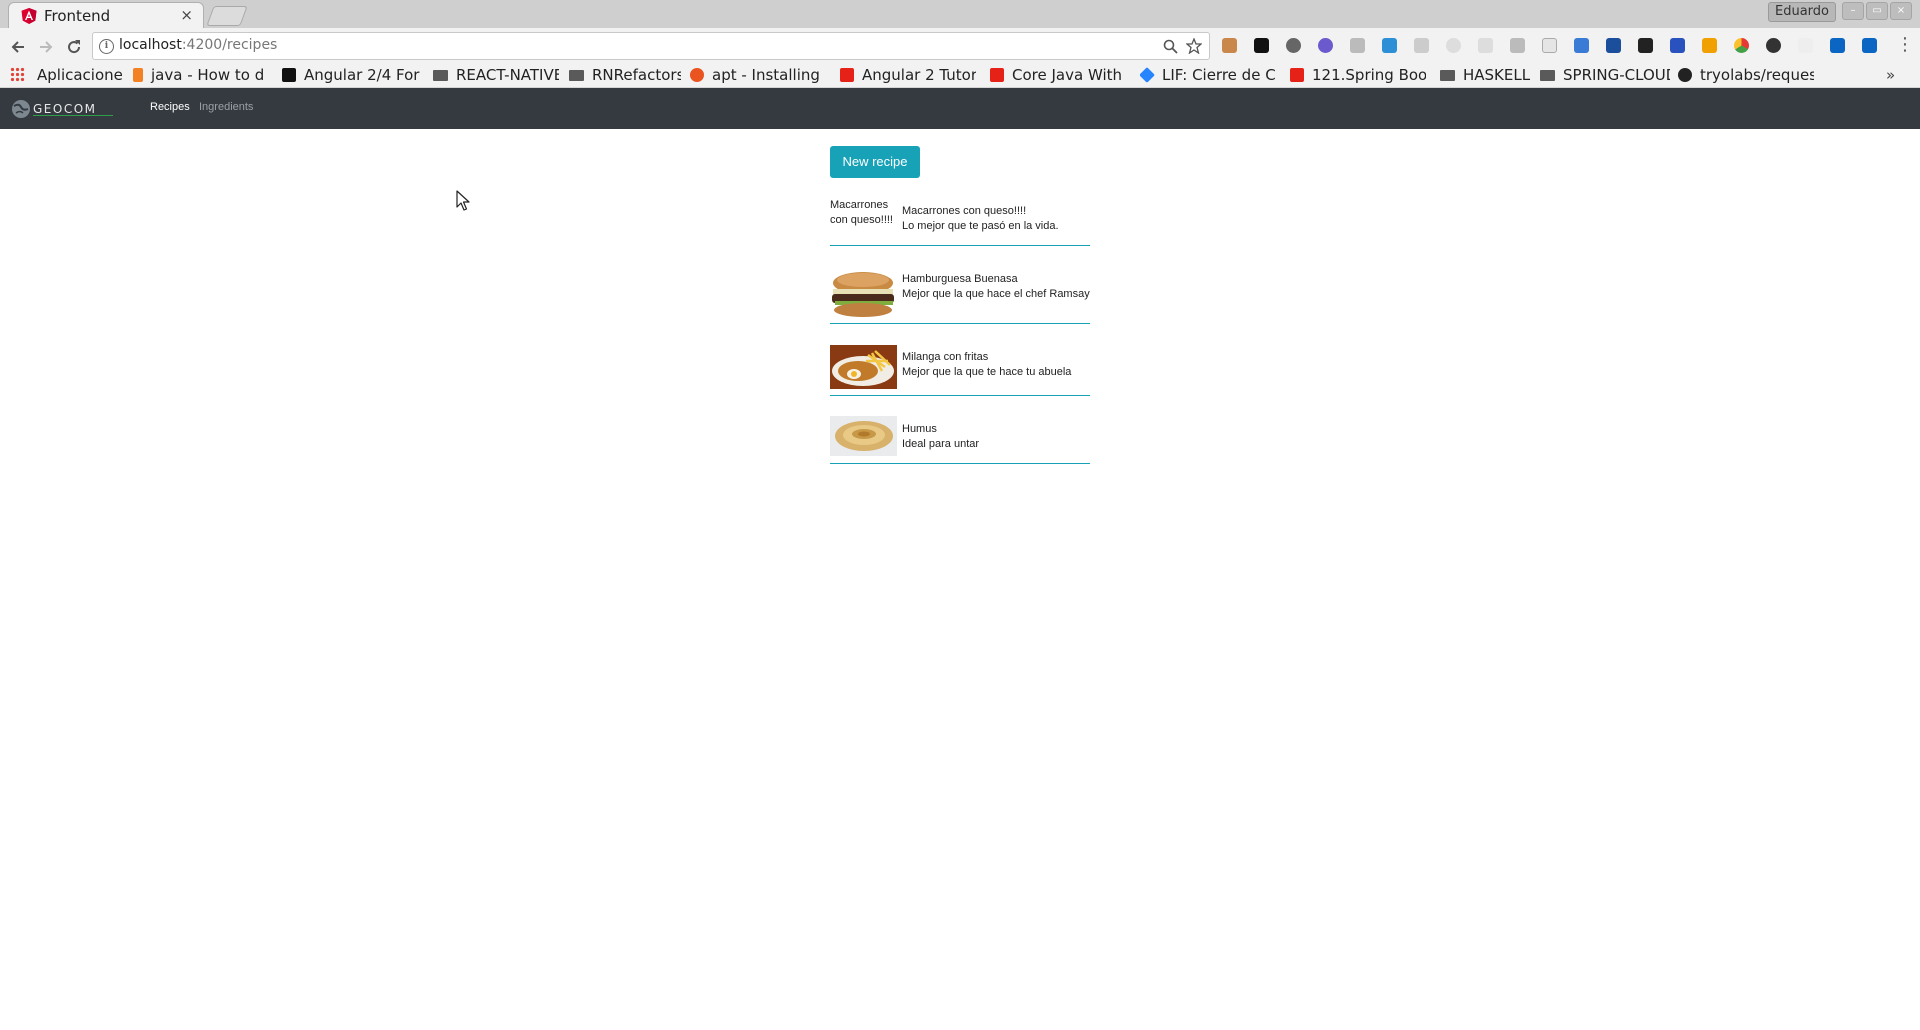 The height and width of the screenshot is (1030, 1920). Describe the element at coordinates (960, 108) in the screenshot. I see `app-navbar: GEOCOM Recipes Ingredients` at that location.